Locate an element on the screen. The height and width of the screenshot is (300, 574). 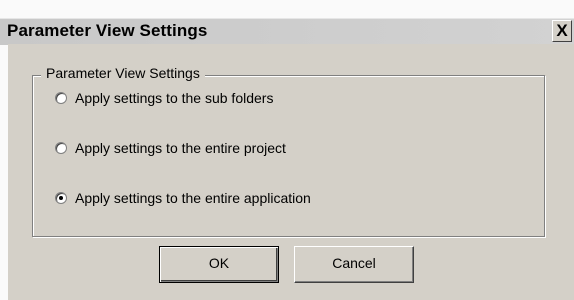
close-icon: X is located at coordinates (562, 30).